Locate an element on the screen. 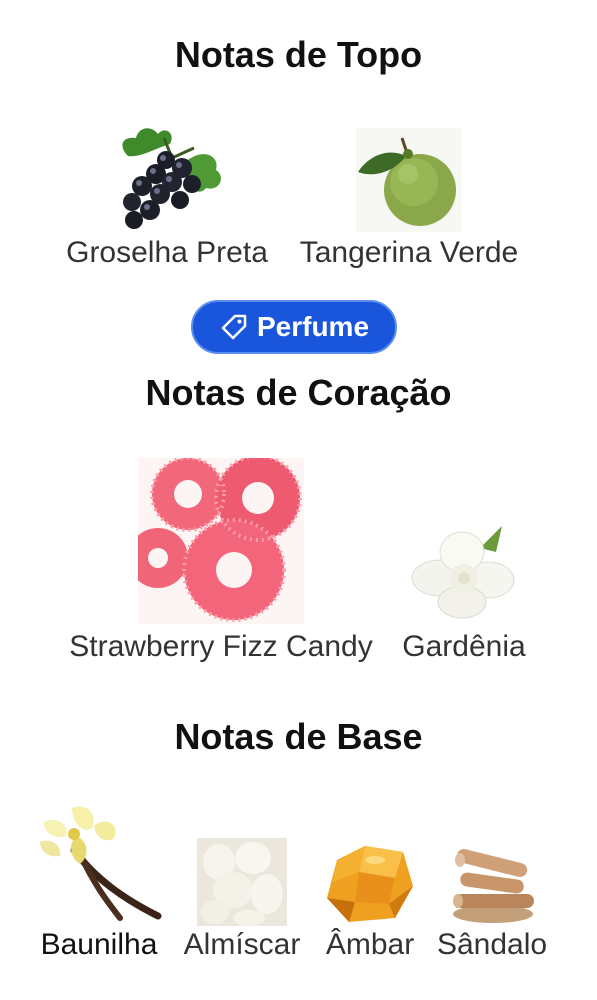  note-label: Tangerina Verde is located at coordinates (409, 252).